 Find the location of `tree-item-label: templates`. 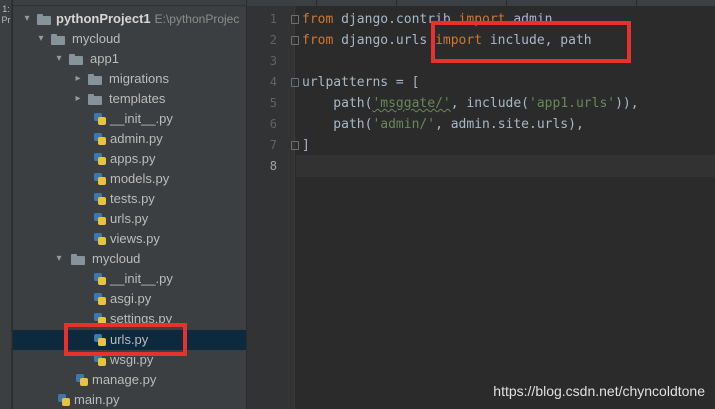

tree-item-label: templates is located at coordinates (137, 98).